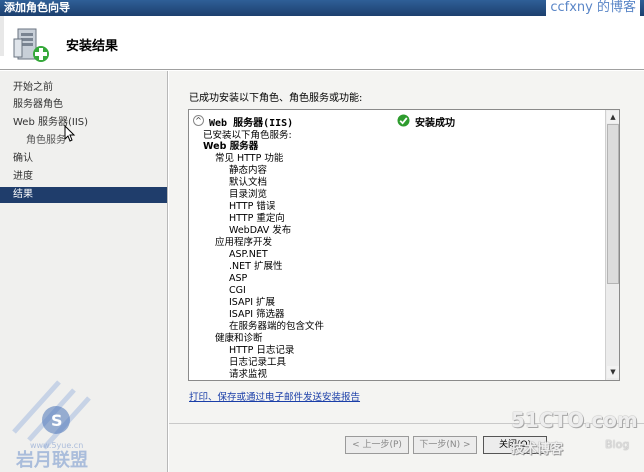  Describe the element at coordinates (574, 420) in the screenshot. I see `watermark-site: 51CTO.com` at that location.